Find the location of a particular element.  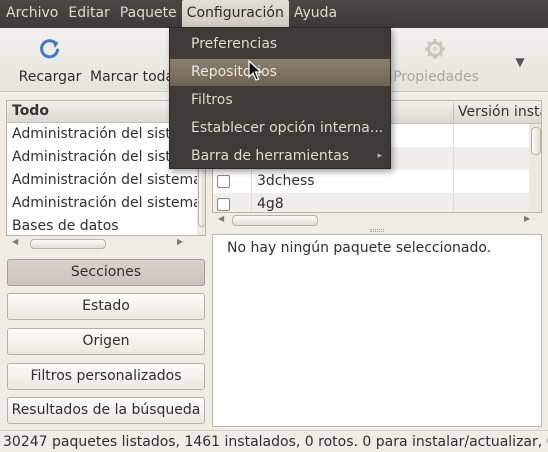

search-results-button: Resultados de la búsqueda is located at coordinates (106, 410).